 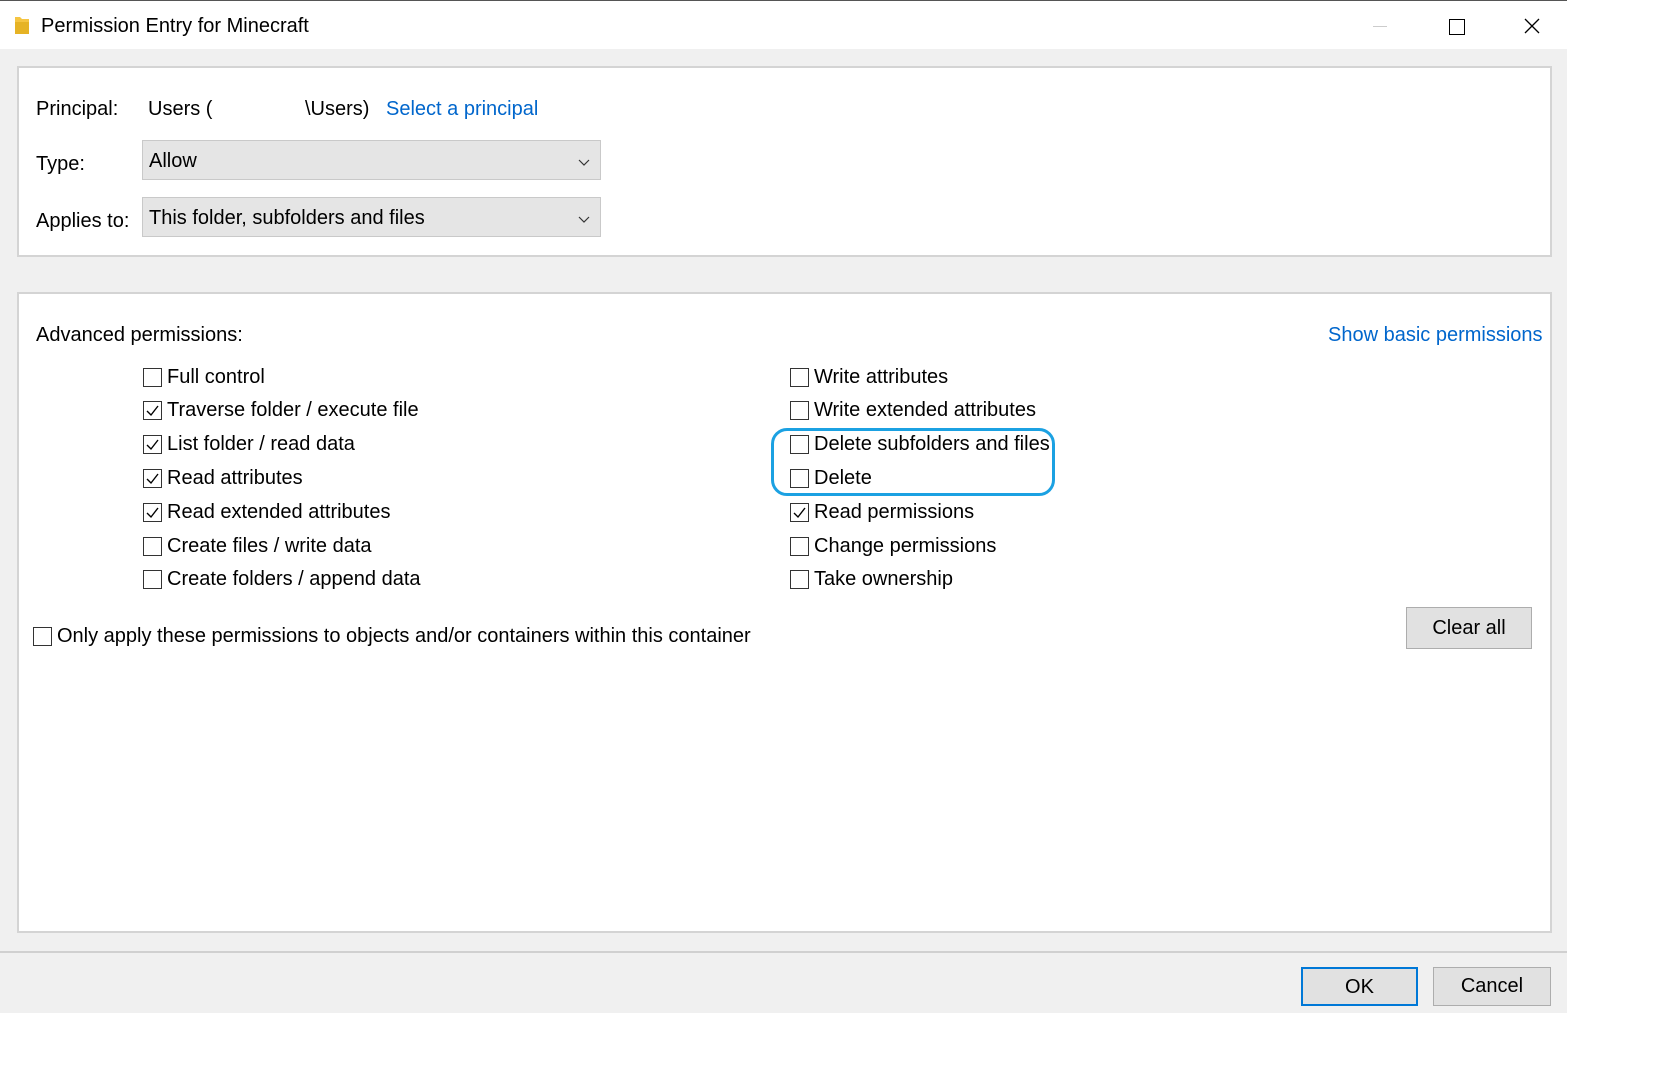 What do you see at coordinates (175, 26) in the screenshot?
I see `window-title: Permission Entry for Minecraft` at bounding box center [175, 26].